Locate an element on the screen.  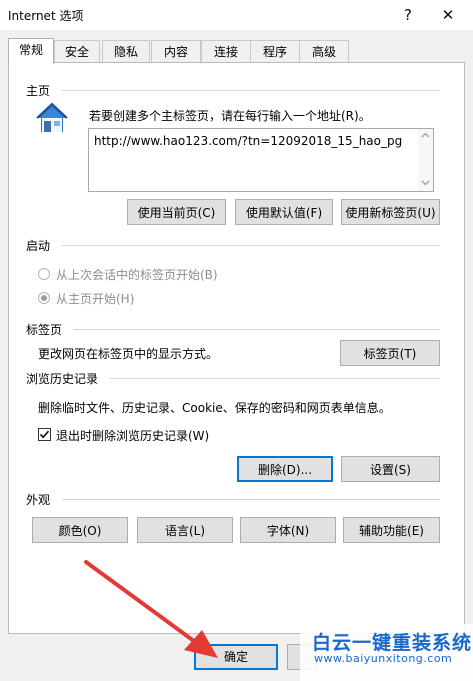
tabs-description: 更改网页在标签页中的显示方式。 is located at coordinates (128, 354).